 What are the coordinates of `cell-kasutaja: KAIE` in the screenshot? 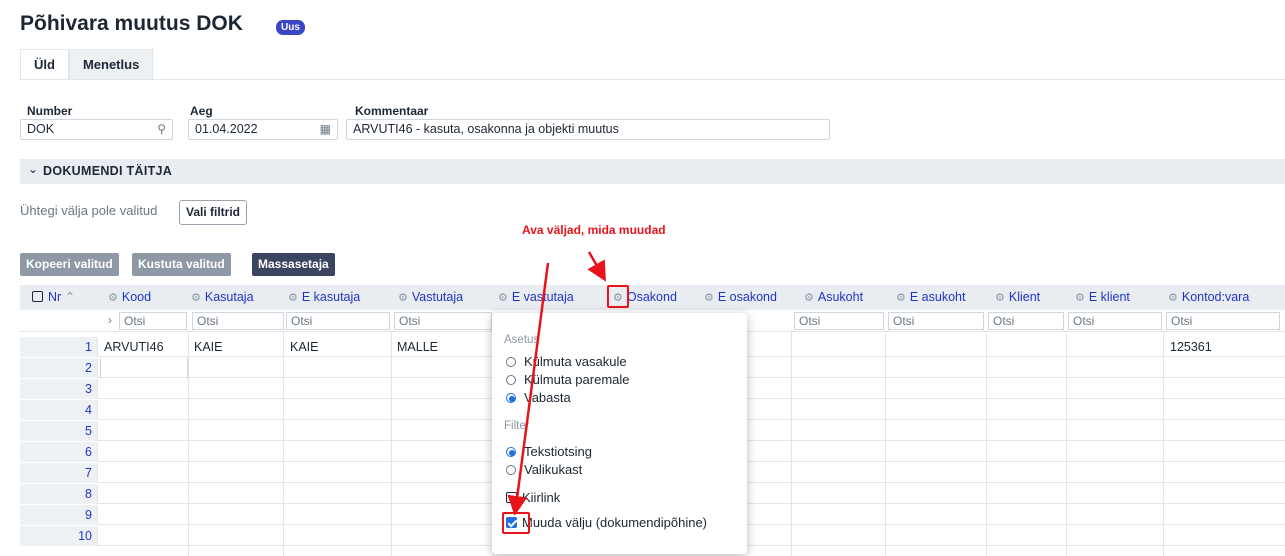 It's located at (206, 347).